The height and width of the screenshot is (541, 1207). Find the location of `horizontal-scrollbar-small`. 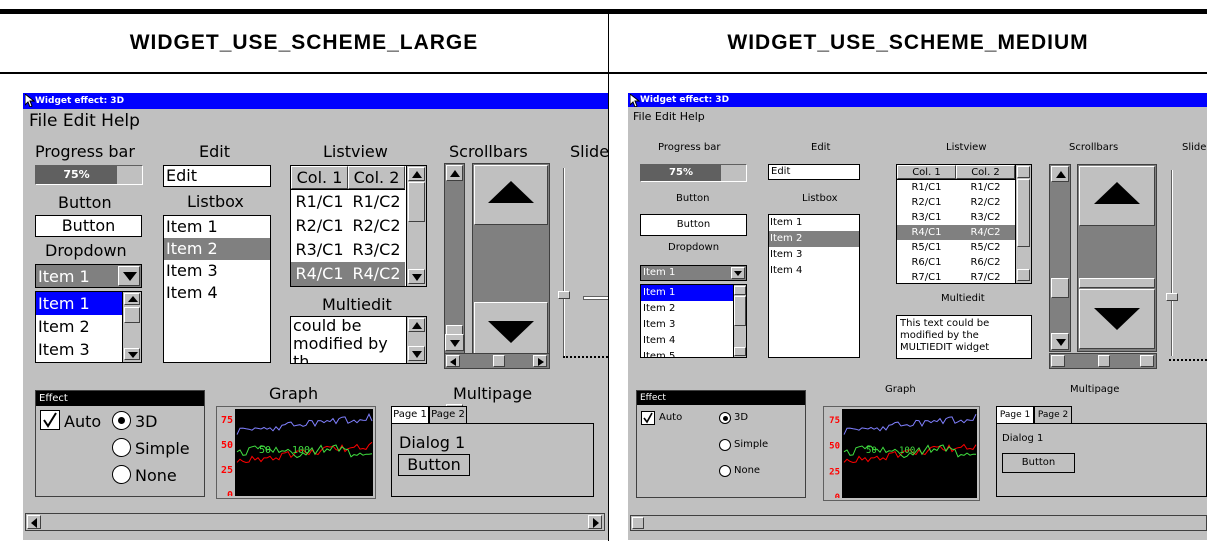

horizontal-scrollbar-small is located at coordinates (497, 361).